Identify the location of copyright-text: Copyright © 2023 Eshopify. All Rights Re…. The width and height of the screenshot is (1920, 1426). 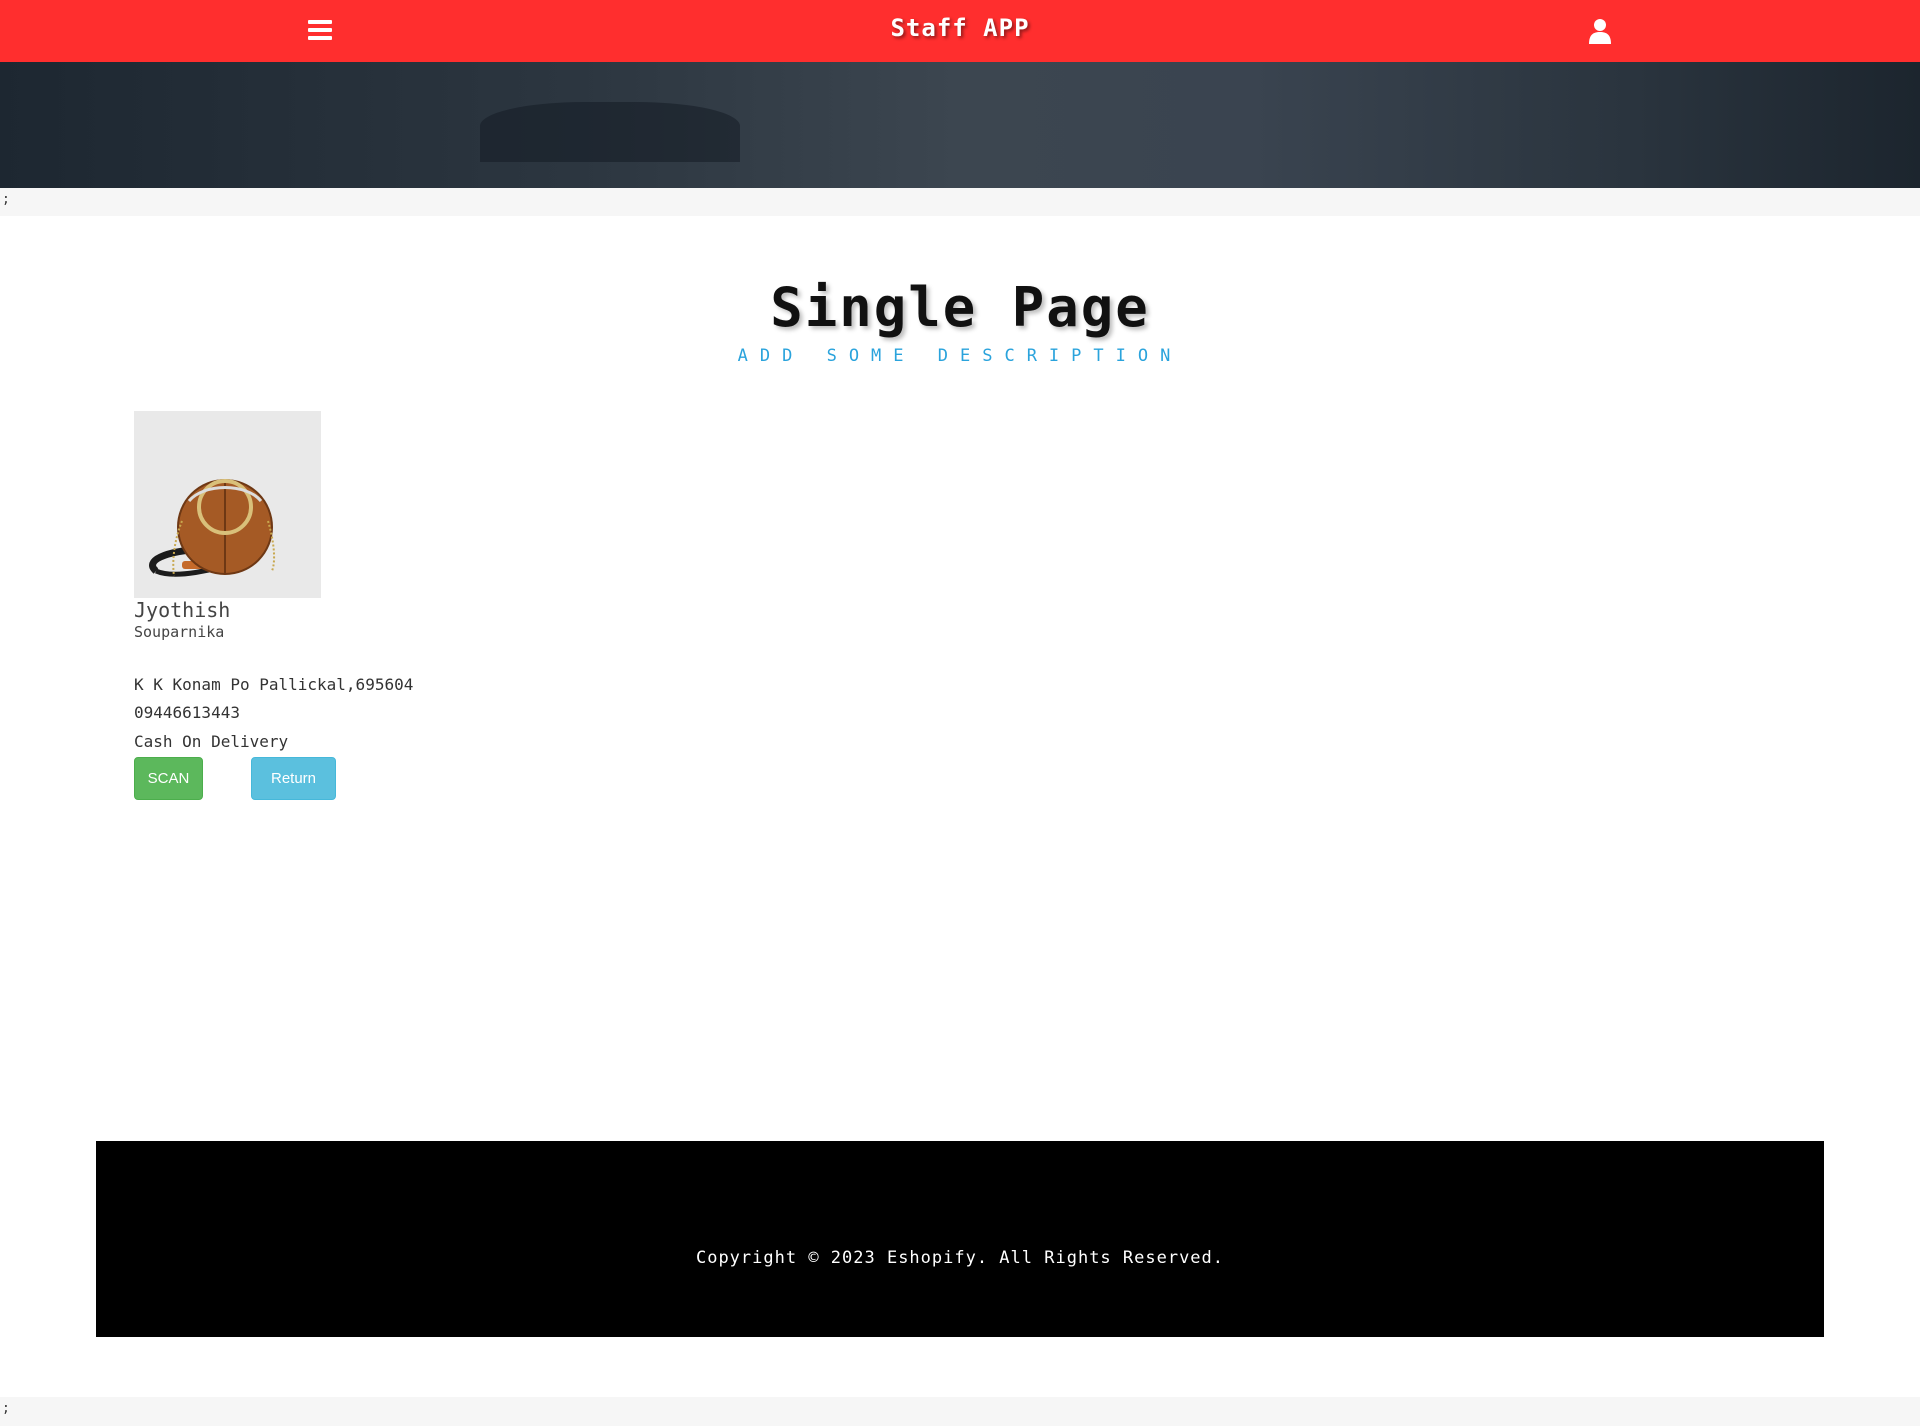
(960, 1258).